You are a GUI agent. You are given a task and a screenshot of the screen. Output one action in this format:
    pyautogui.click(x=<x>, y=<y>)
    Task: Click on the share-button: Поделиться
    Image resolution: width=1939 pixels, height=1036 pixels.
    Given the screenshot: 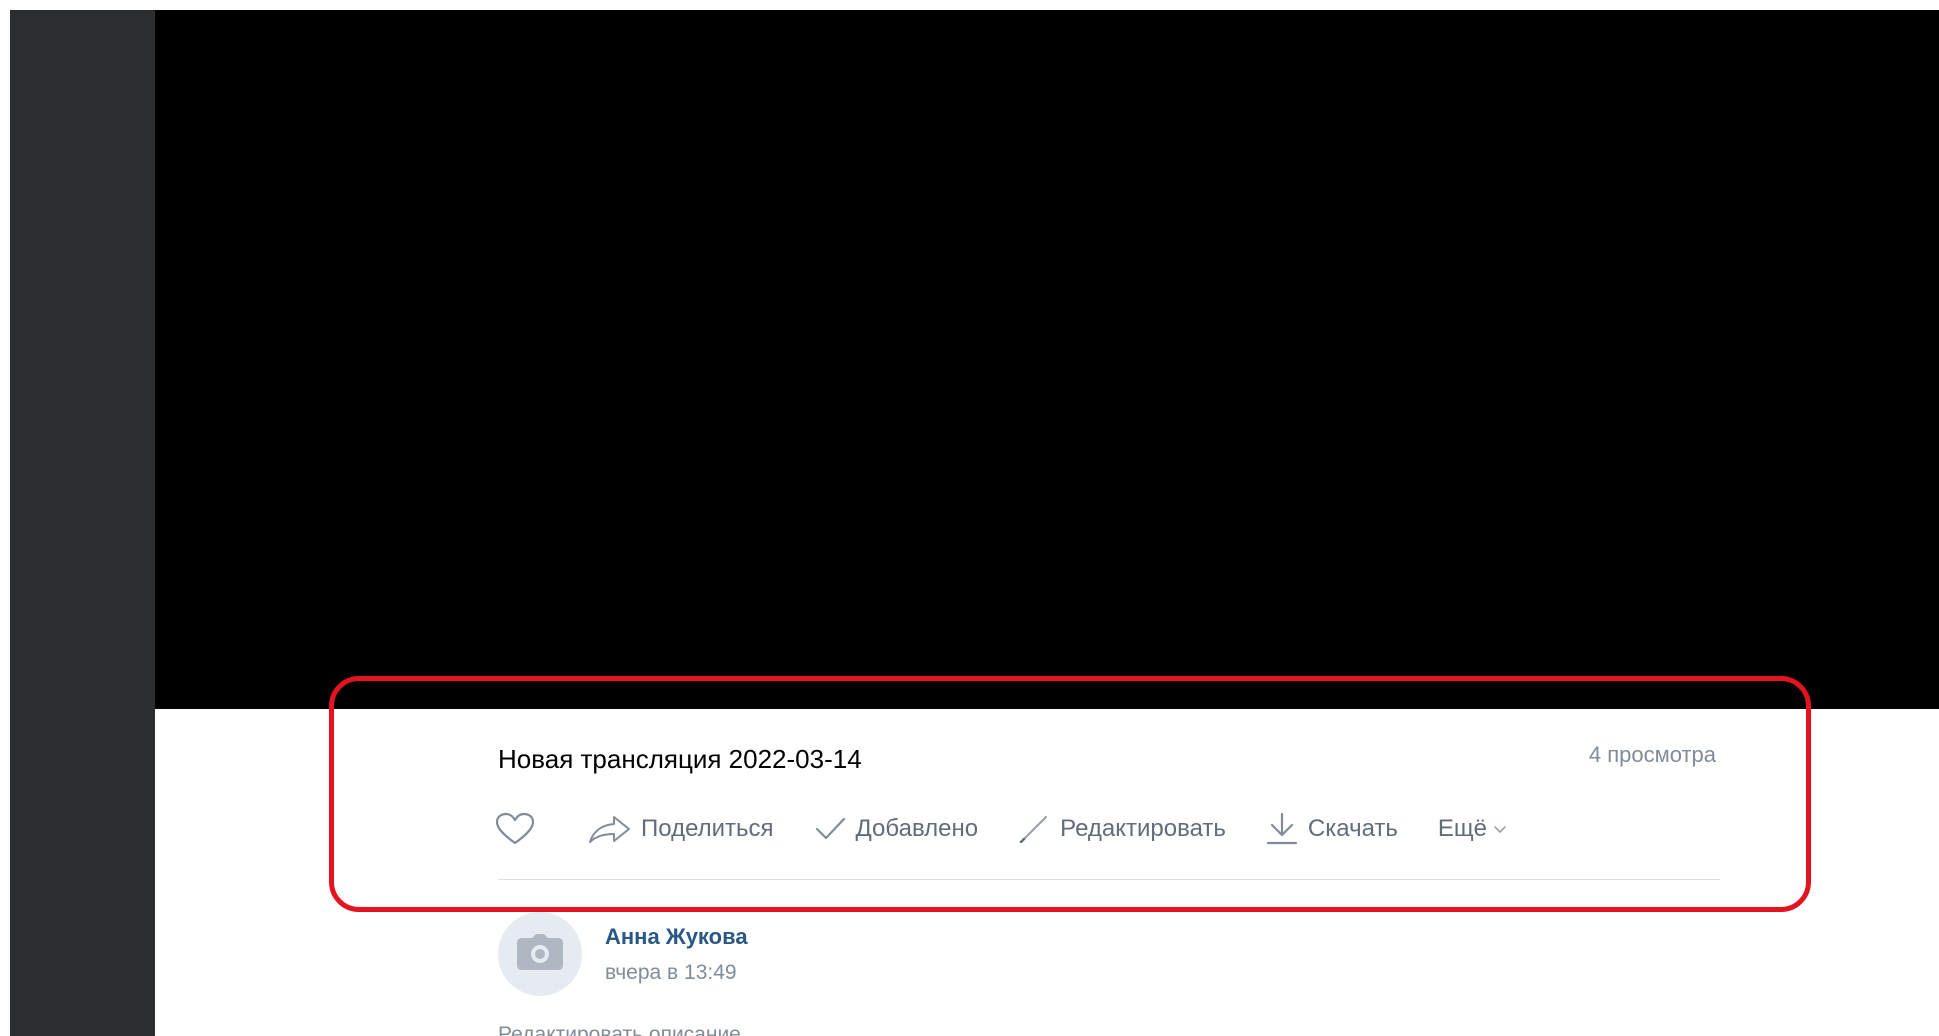 What is the action you would take?
    pyautogui.click(x=680, y=829)
    